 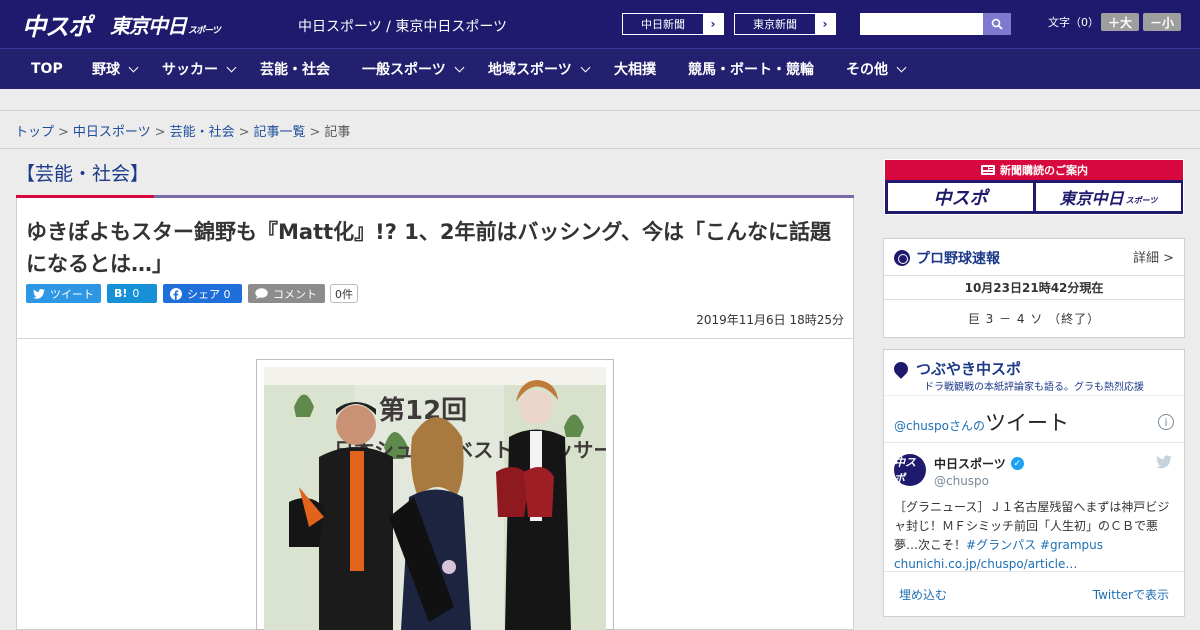 What do you see at coordinates (202, 132) in the screenshot?
I see `breadcrumb-entertainment: 芸能・社会` at bounding box center [202, 132].